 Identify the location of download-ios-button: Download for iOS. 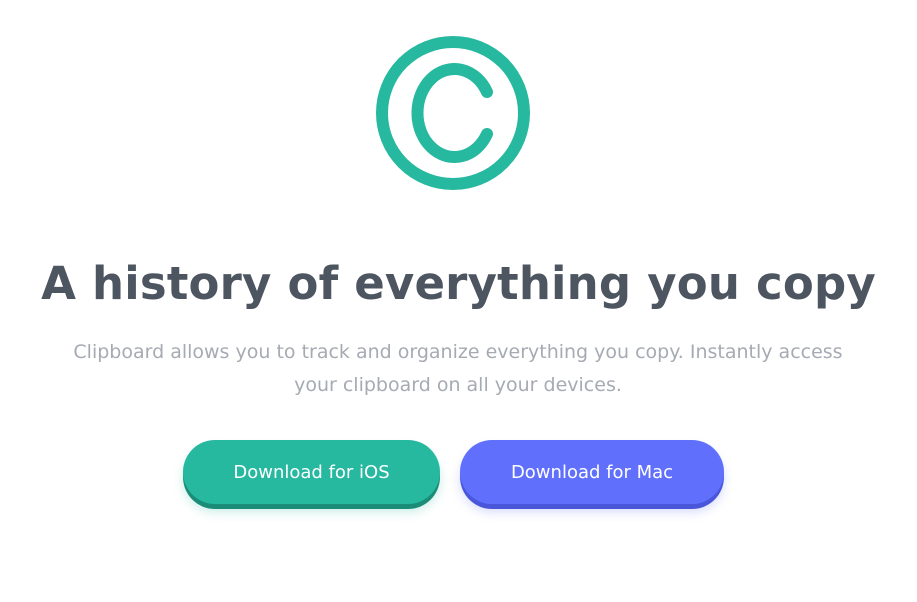
(311, 472).